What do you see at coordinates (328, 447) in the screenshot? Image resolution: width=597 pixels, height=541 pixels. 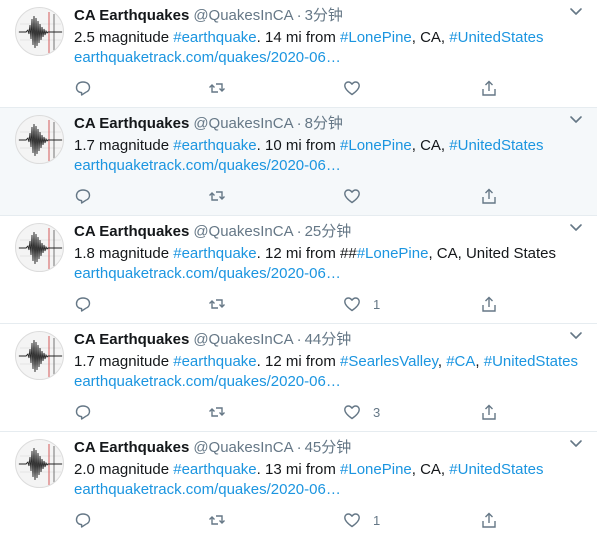 I see `tweet-timestamp: 45分钟` at bounding box center [328, 447].